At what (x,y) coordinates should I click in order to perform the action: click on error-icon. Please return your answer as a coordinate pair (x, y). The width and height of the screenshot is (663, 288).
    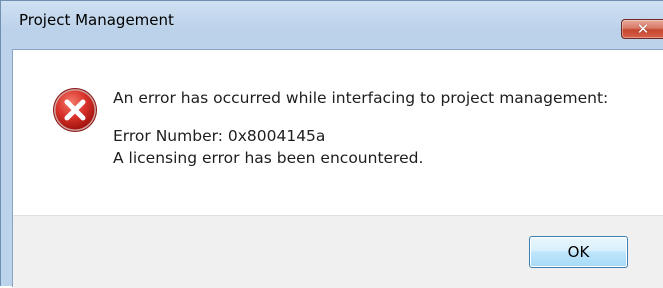
    Looking at the image, I should click on (75, 110).